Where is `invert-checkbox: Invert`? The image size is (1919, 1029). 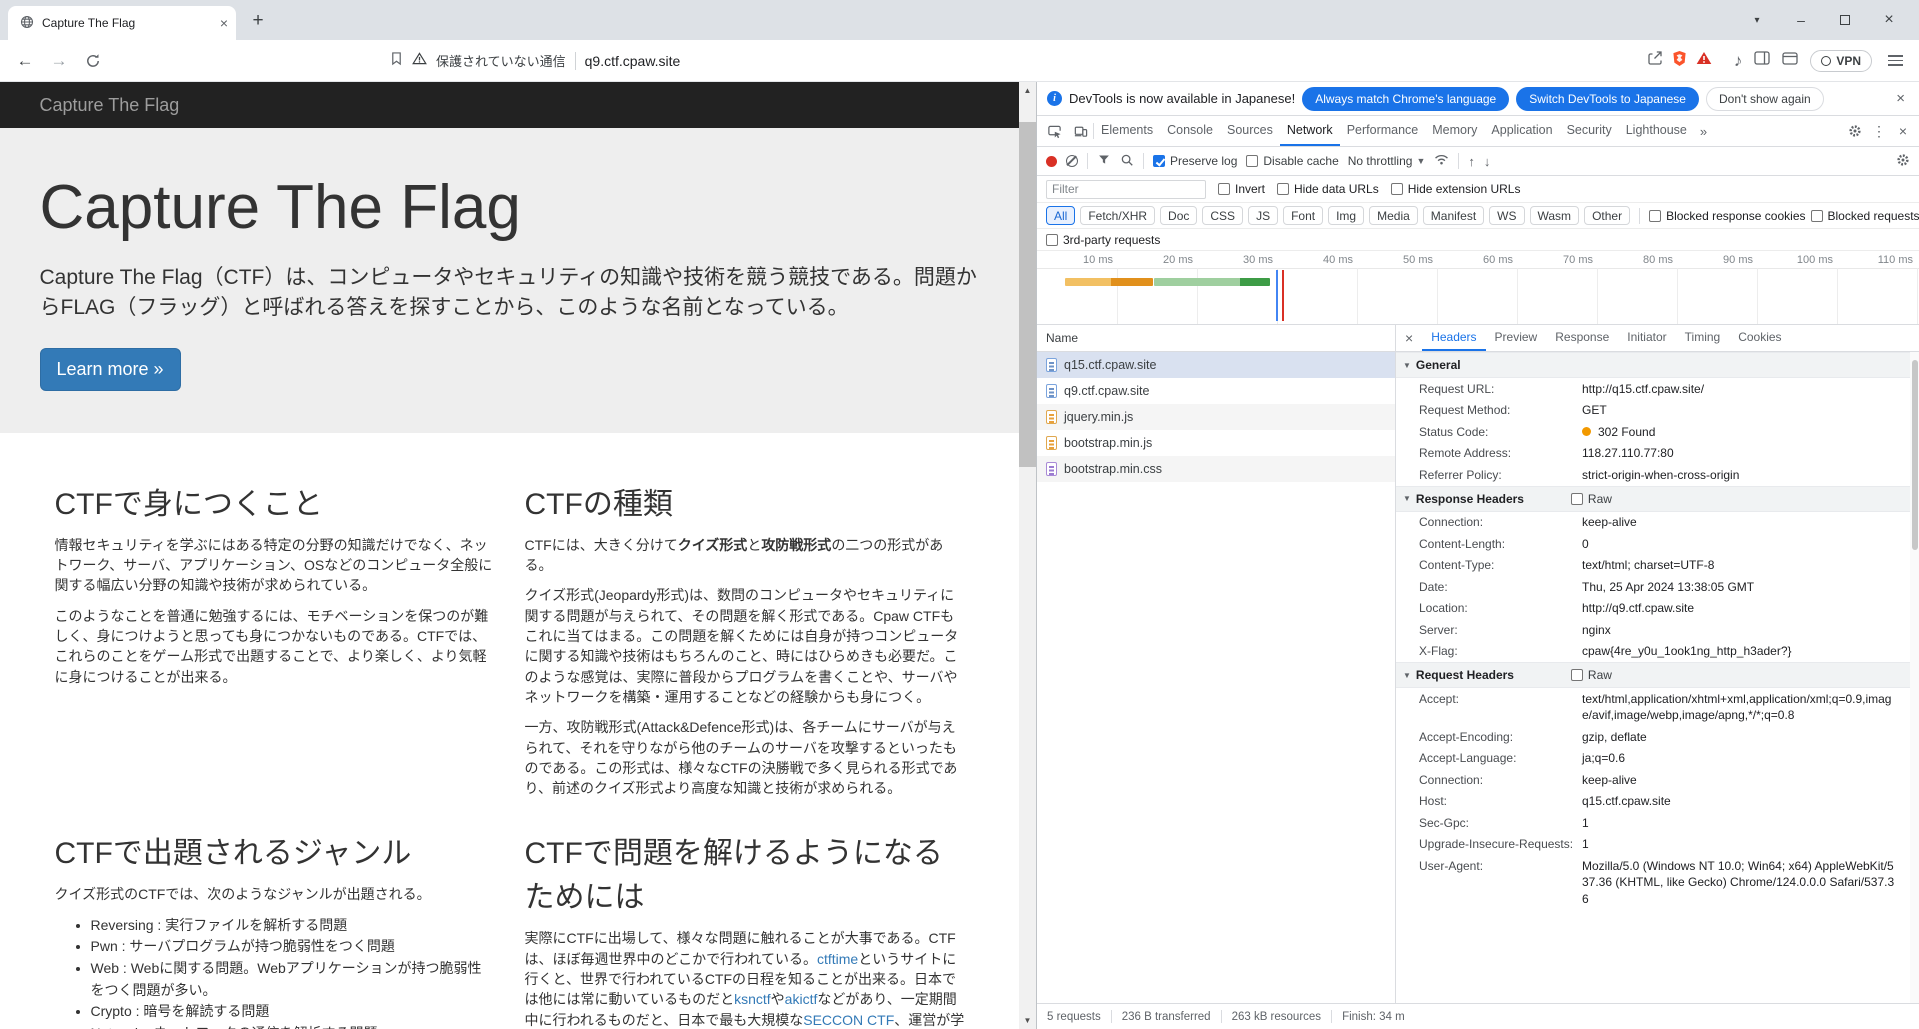 invert-checkbox: Invert is located at coordinates (1241, 189).